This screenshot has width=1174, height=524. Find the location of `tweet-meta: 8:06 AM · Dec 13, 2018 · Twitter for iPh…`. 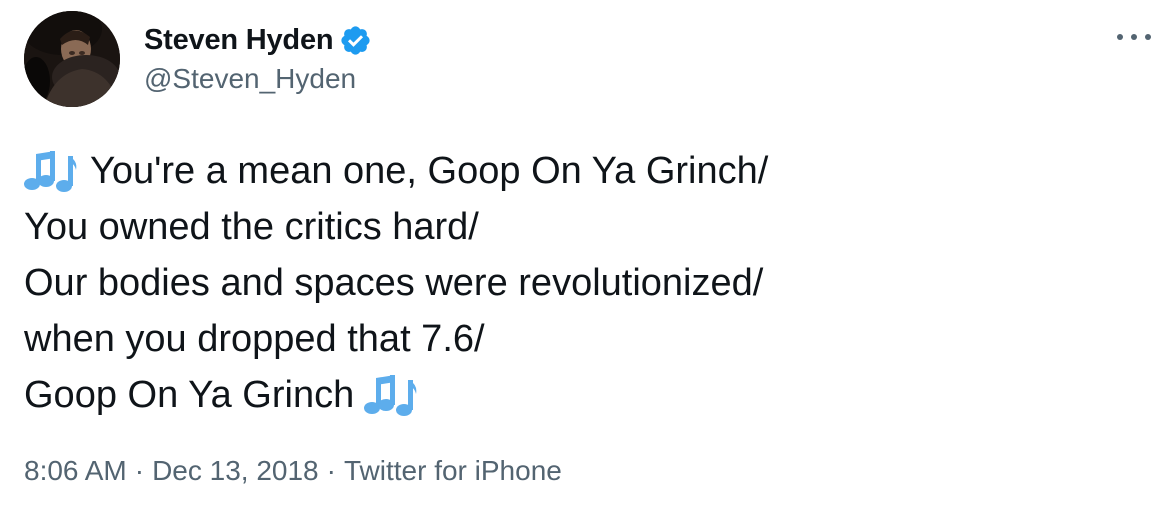

tweet-meta: 8:06 AM · Dec 13, 2018 · Twitter for iPh… is located at coordinates (293, 471).